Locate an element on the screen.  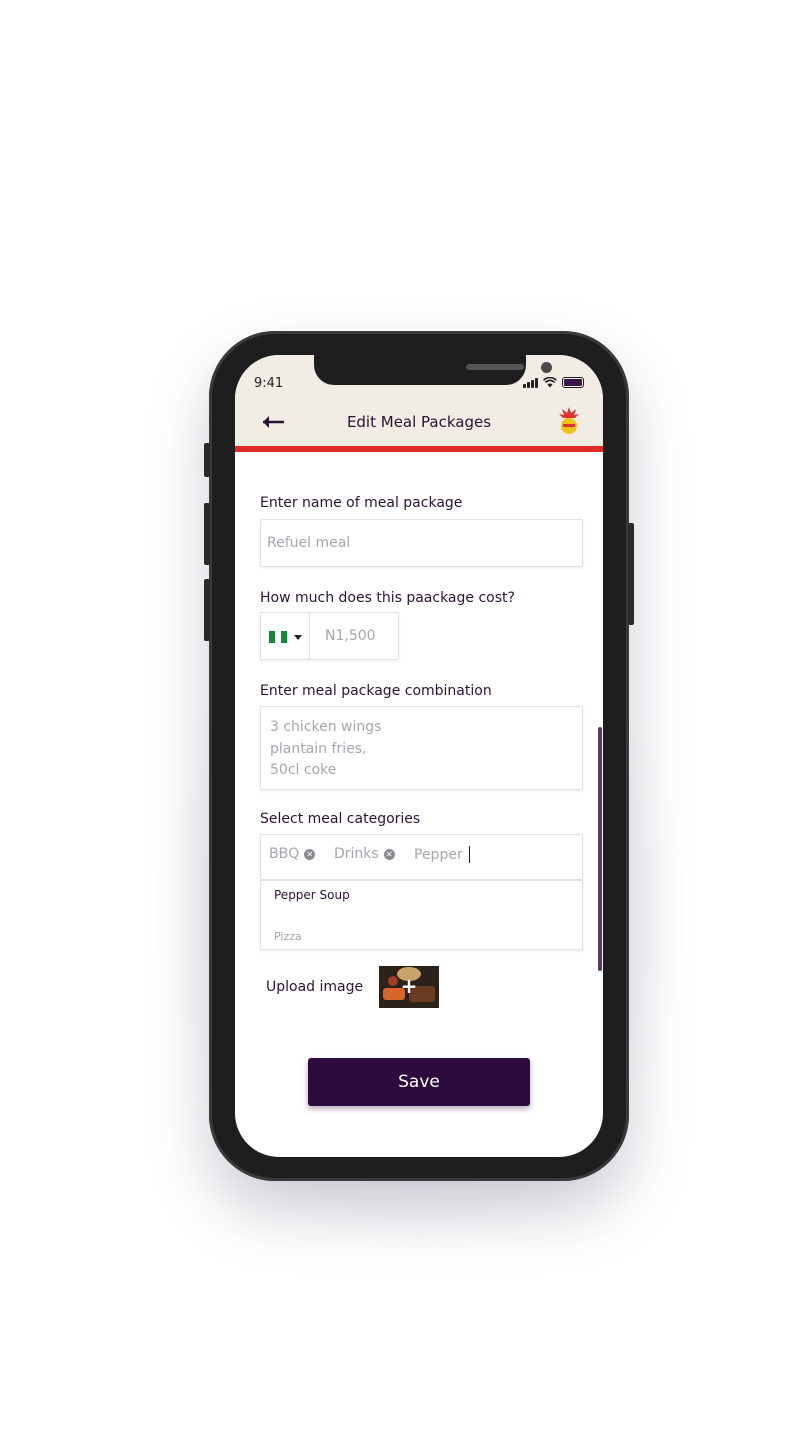
text-cursor is located at coordinates (469, 854).